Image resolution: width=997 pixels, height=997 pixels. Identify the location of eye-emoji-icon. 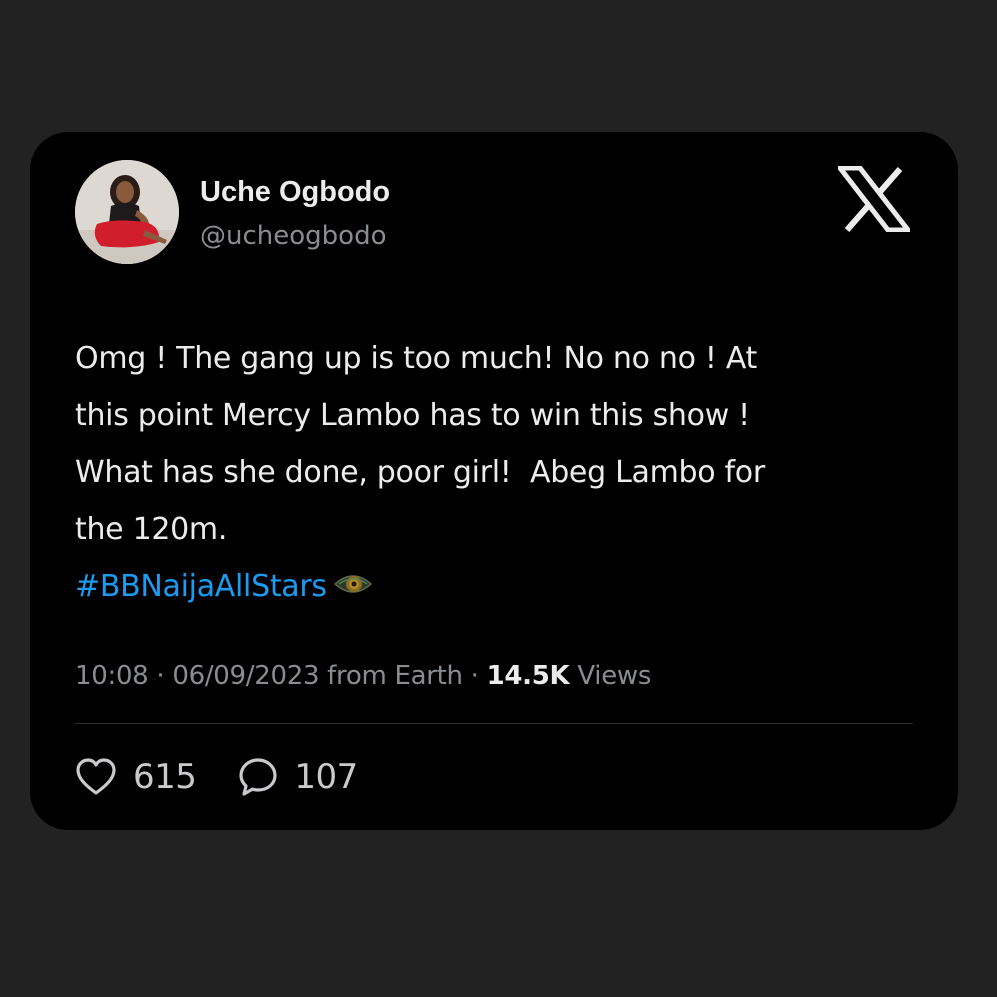
(352, 583).